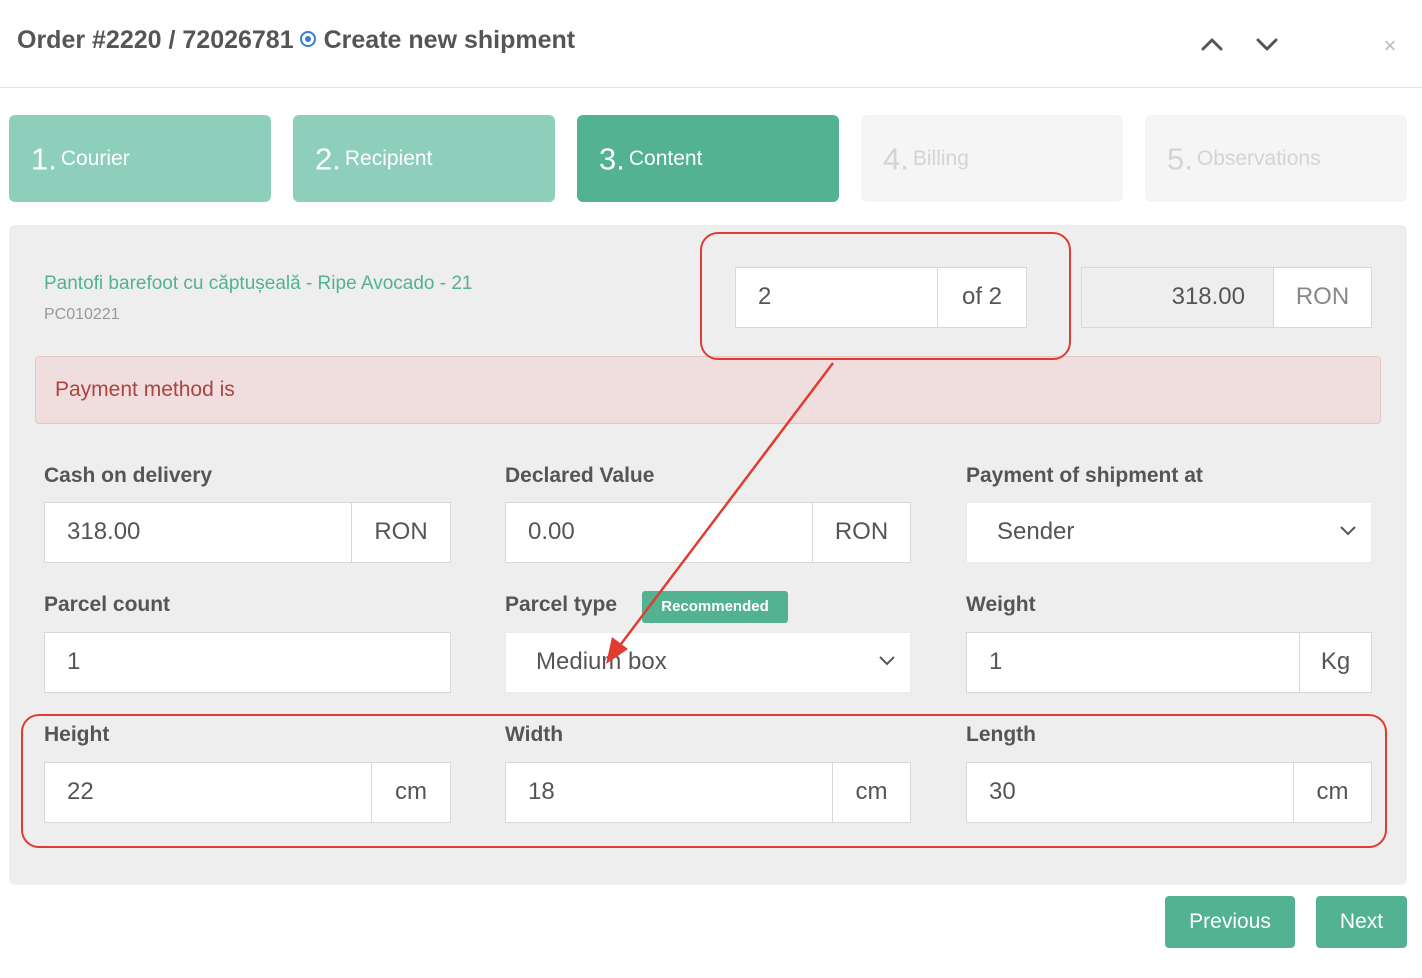 The width and height of the screenshot is (1422, 978). I want to click on weight-unit-addon: Kg, so click(1335, 662).